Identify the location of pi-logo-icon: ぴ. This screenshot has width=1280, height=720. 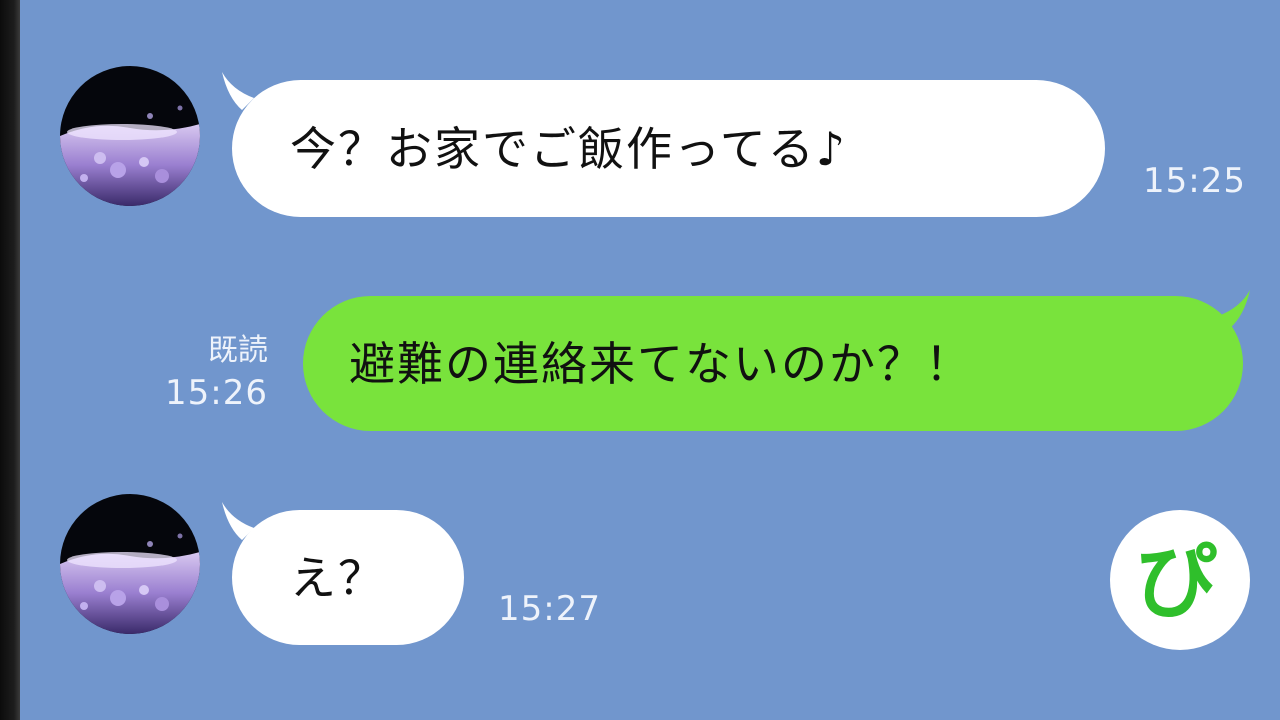
(1176, 582).